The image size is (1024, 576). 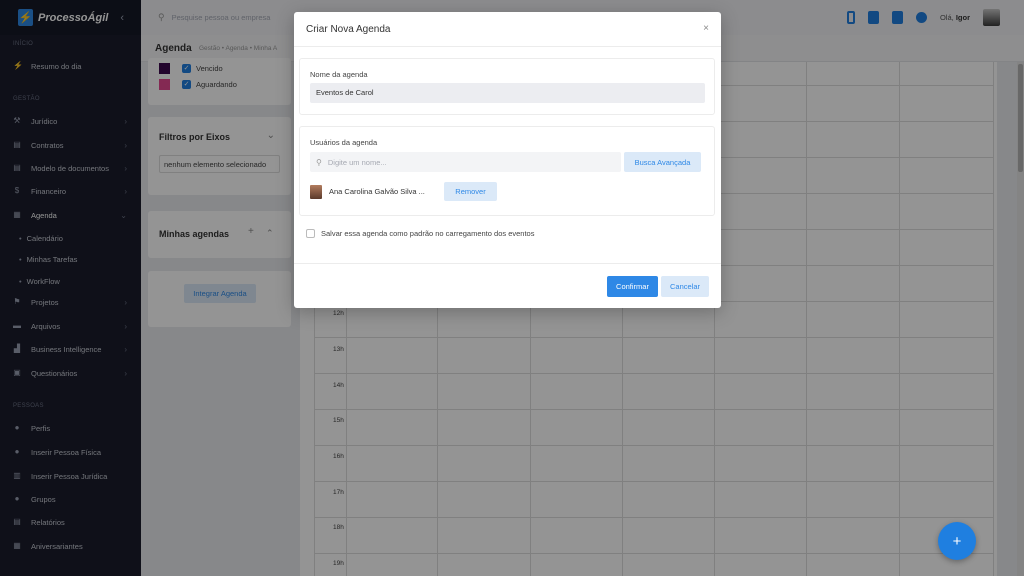 I want to click on modal-title: Criar Nova Agenda, so click(x=348, y=29).